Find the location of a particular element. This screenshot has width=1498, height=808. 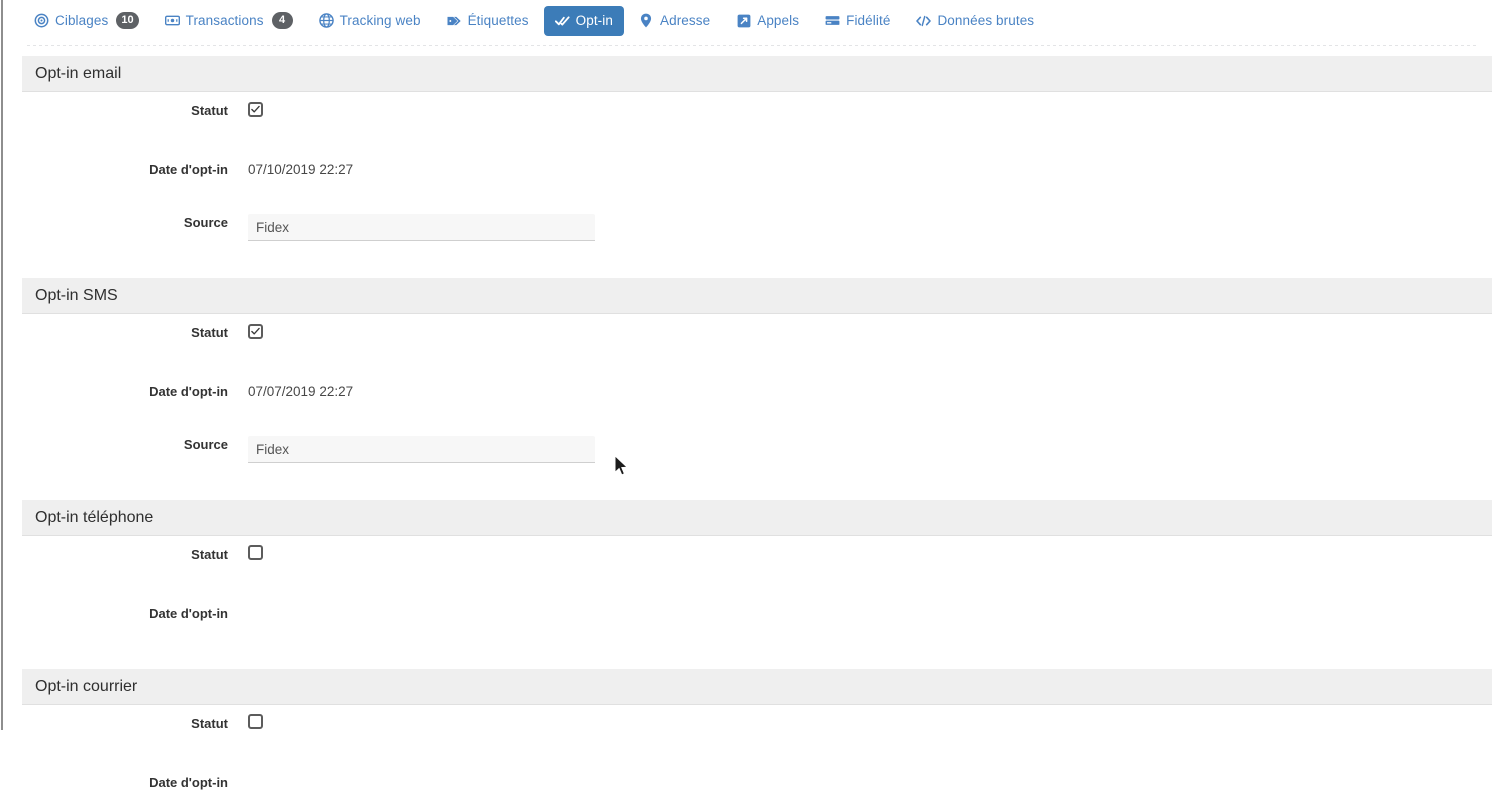

tab-tracking-web: Tracking web is located at coordinates (370, 21).